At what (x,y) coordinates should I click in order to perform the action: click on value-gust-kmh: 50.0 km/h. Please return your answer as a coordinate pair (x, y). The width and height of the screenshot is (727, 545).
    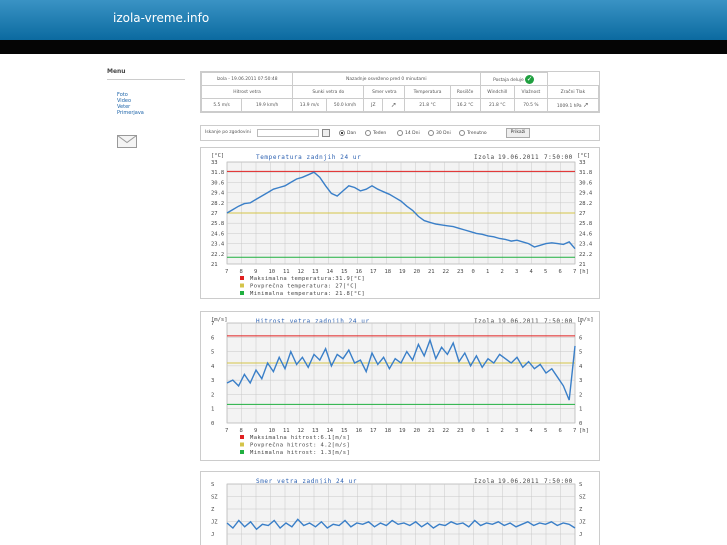
    Looking at the image, I should click on (345, 105).